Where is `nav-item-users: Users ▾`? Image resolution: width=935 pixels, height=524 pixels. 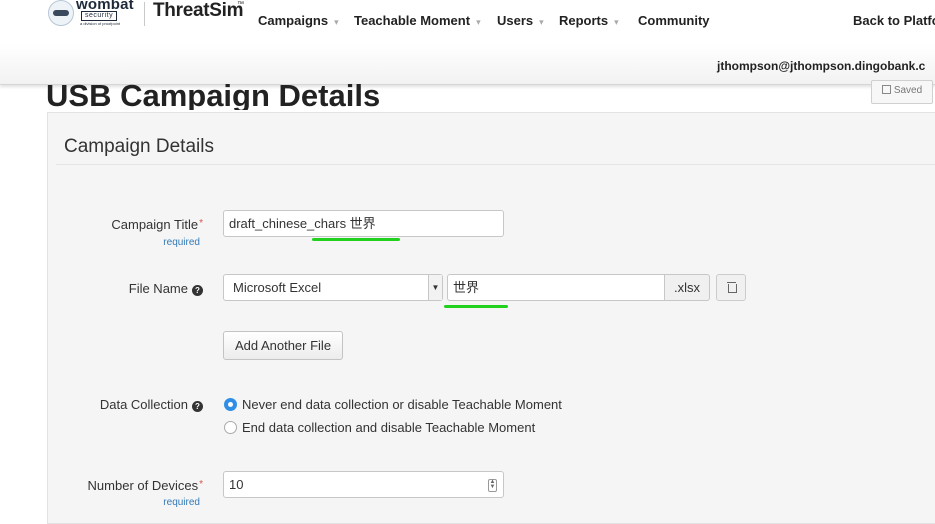 nav-item-users: Users ▾ is located at coordinates (520, 20).